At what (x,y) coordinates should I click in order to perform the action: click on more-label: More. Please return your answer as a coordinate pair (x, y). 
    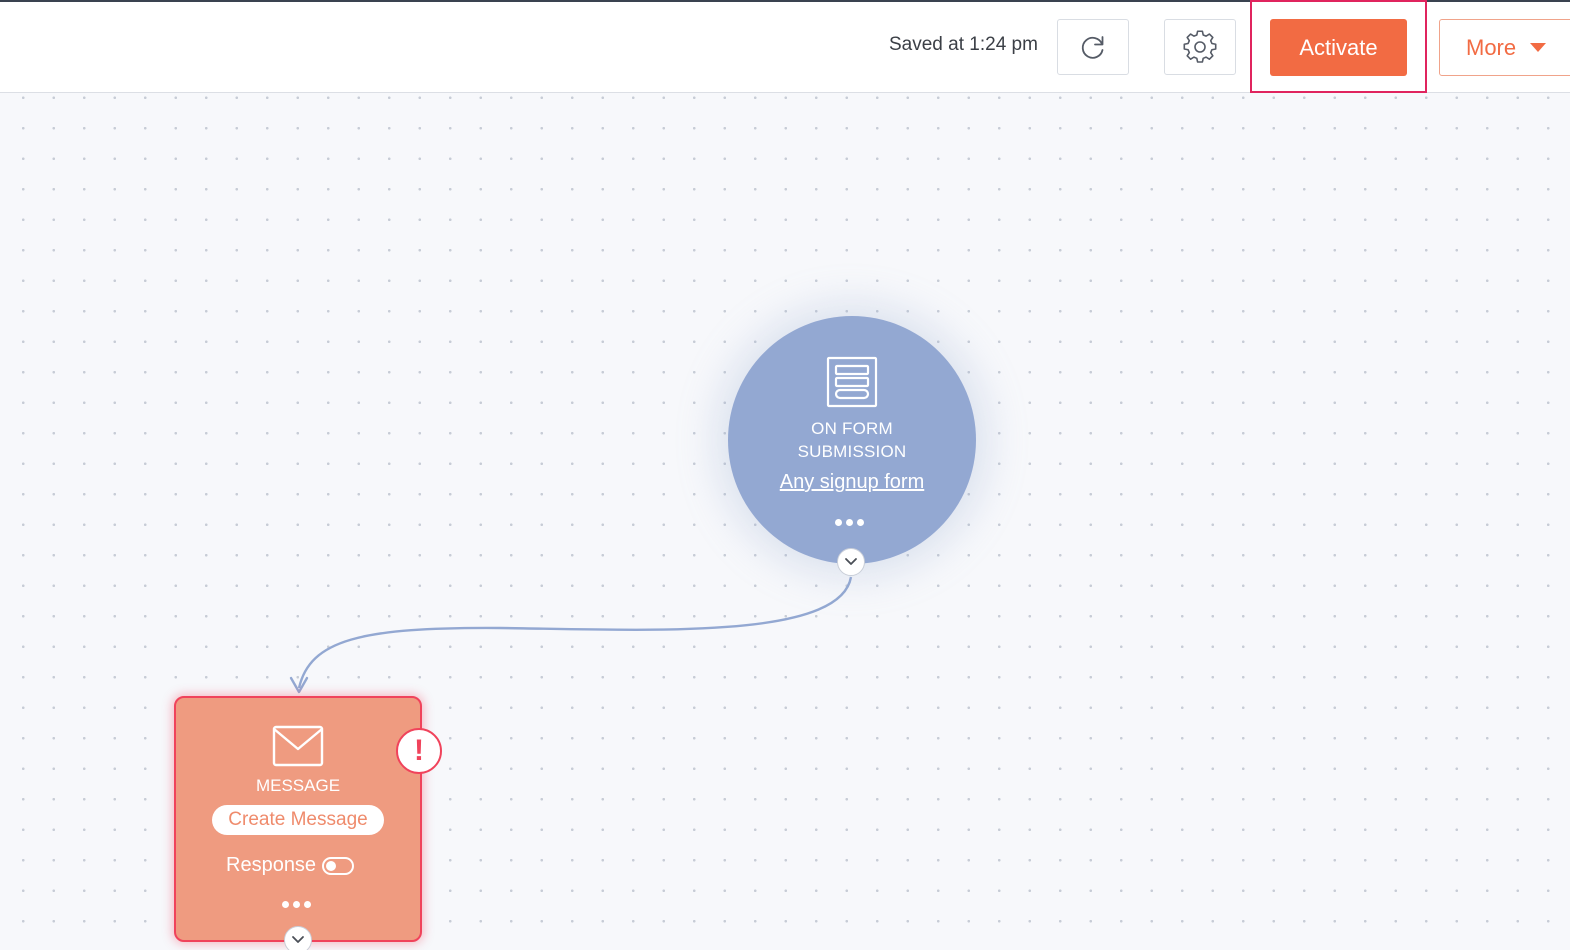
    Looking at the image, I should click on (1491, 47).